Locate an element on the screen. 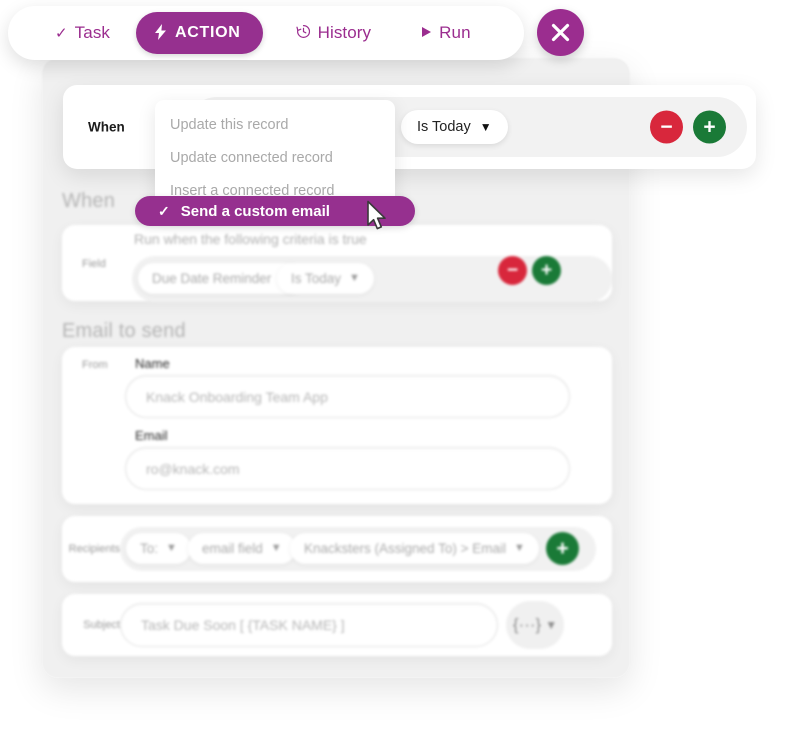 The image size is (800, 736). from-name-input: Knack Onboarding Team App is located at coordinates (347, 396).